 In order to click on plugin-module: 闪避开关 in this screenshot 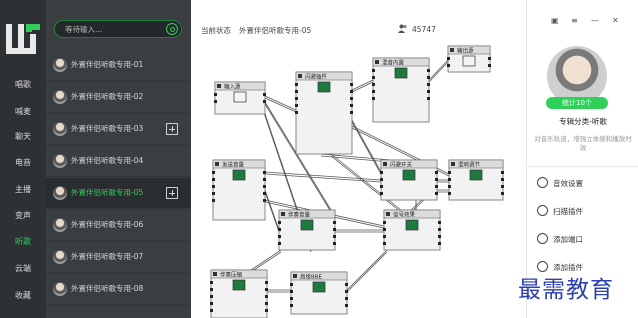, I will do `click(409, 180)`.